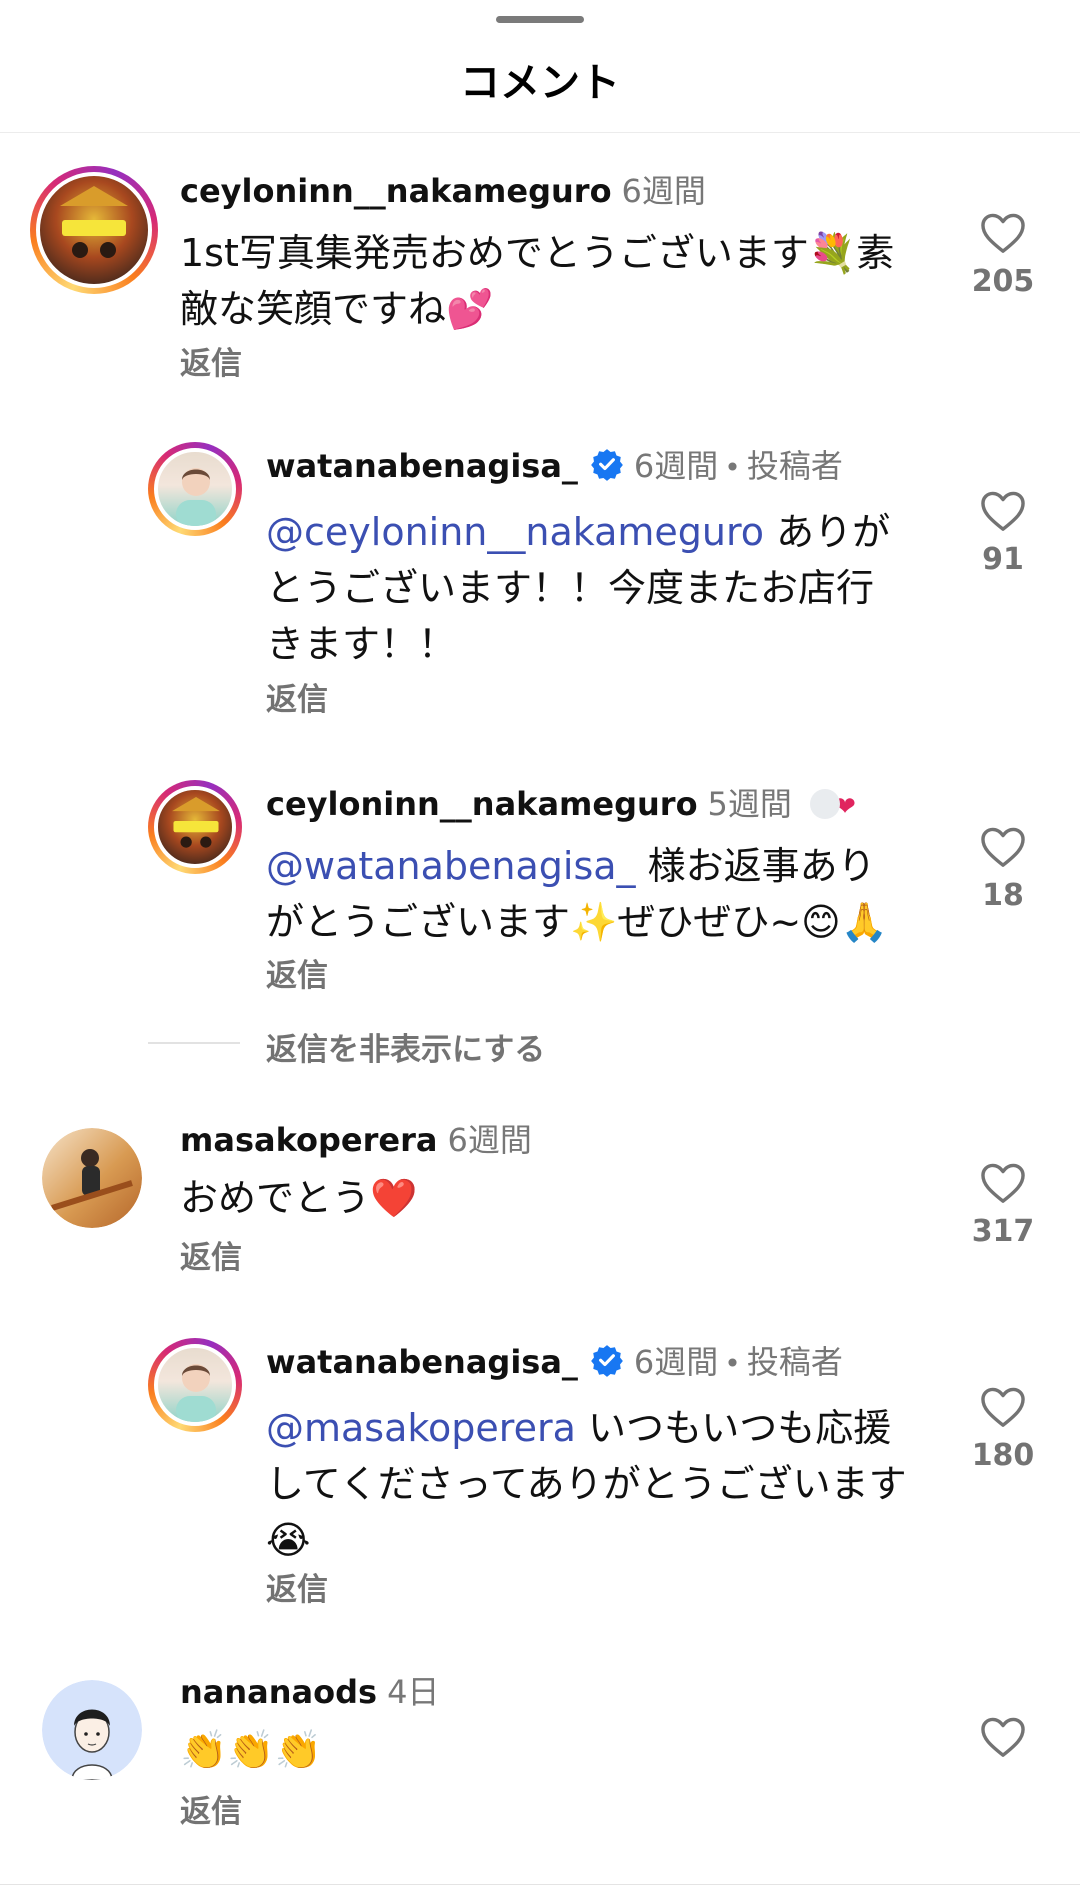 The height and width of the screenshot is (1895, 1080). Describe the element at coordinates (515, 532) in the screenshot. I see `mention-link: @ceyloninn__nakameguro` at that location.